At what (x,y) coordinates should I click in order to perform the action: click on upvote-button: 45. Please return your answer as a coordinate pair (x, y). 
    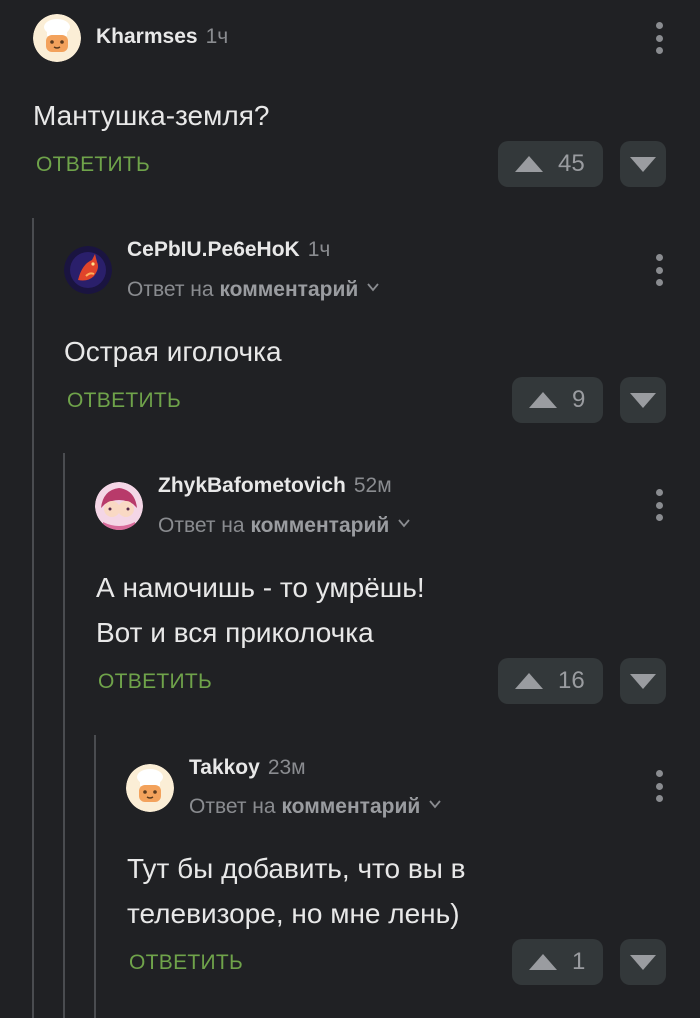
    Looking at the image, I should click on (550, 164).